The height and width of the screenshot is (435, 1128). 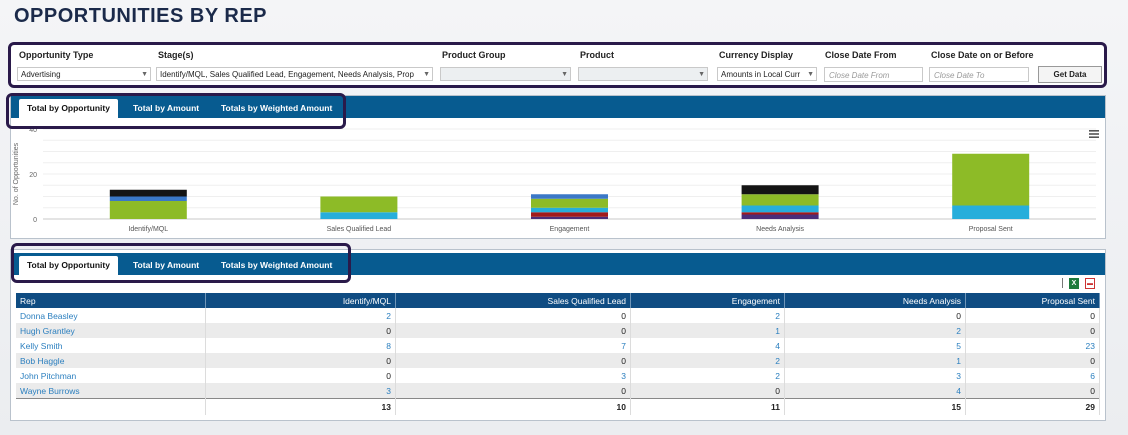 I want to click on x-tick-label: Proposal Sent, so click(x=991, y=229).